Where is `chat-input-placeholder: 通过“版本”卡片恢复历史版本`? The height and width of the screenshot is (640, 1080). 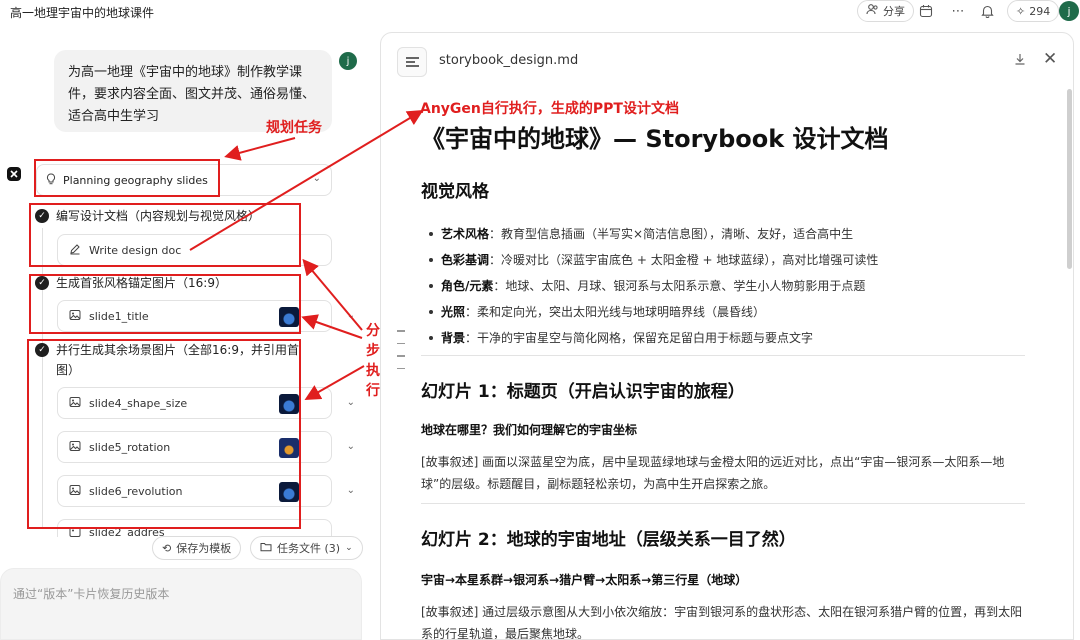 chat-input-placeholder: 通过“版本”卡片恢复历史版本 is located at coordinates (91, 594).